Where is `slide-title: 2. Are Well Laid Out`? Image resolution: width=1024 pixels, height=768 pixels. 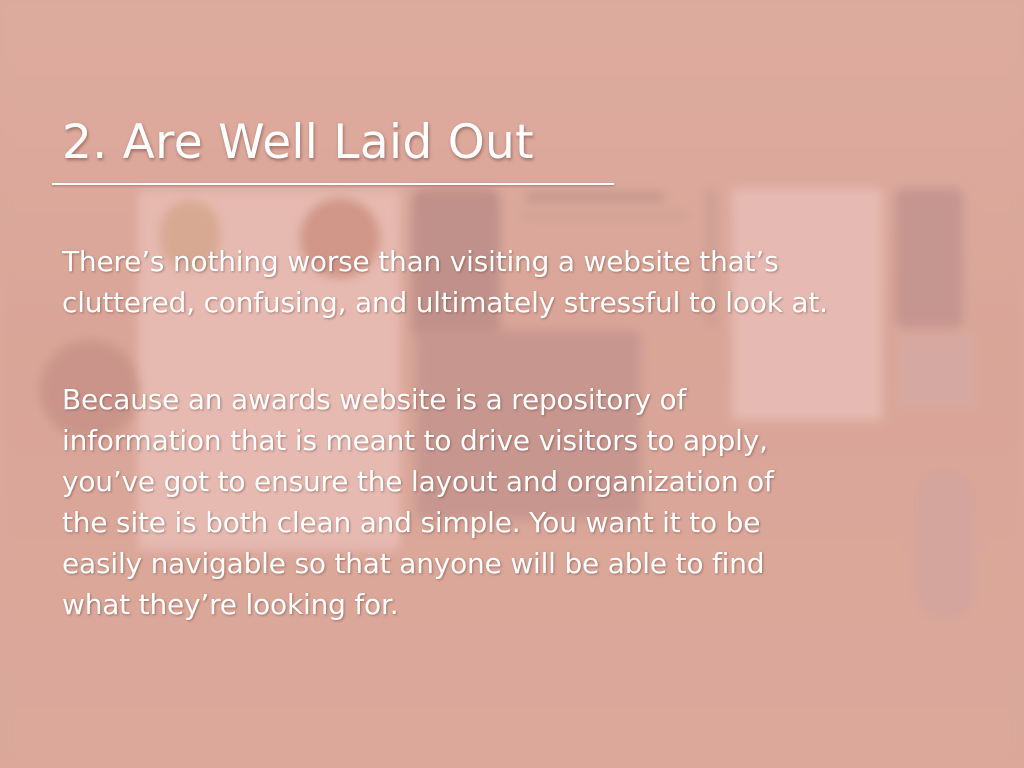
slide-title: 2. Are Well Laid Out is located at coordinates (298, 142).